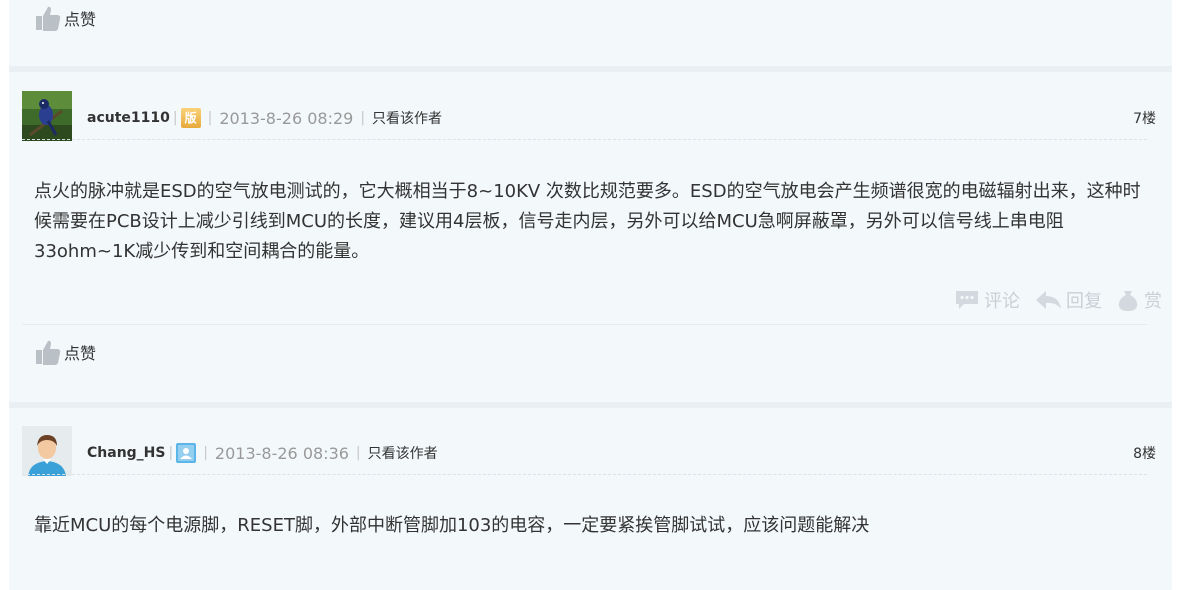 Image resolution: width=1202 pixels, height=590 pixels. Describe the element at coordinates (126, 453) in the screenshot. I see `username: Chang_HS` at that location.